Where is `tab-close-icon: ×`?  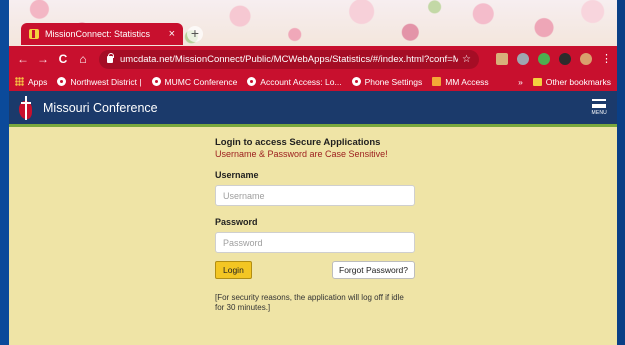 tab-close-icon: × is located at coordinates (172, 34).